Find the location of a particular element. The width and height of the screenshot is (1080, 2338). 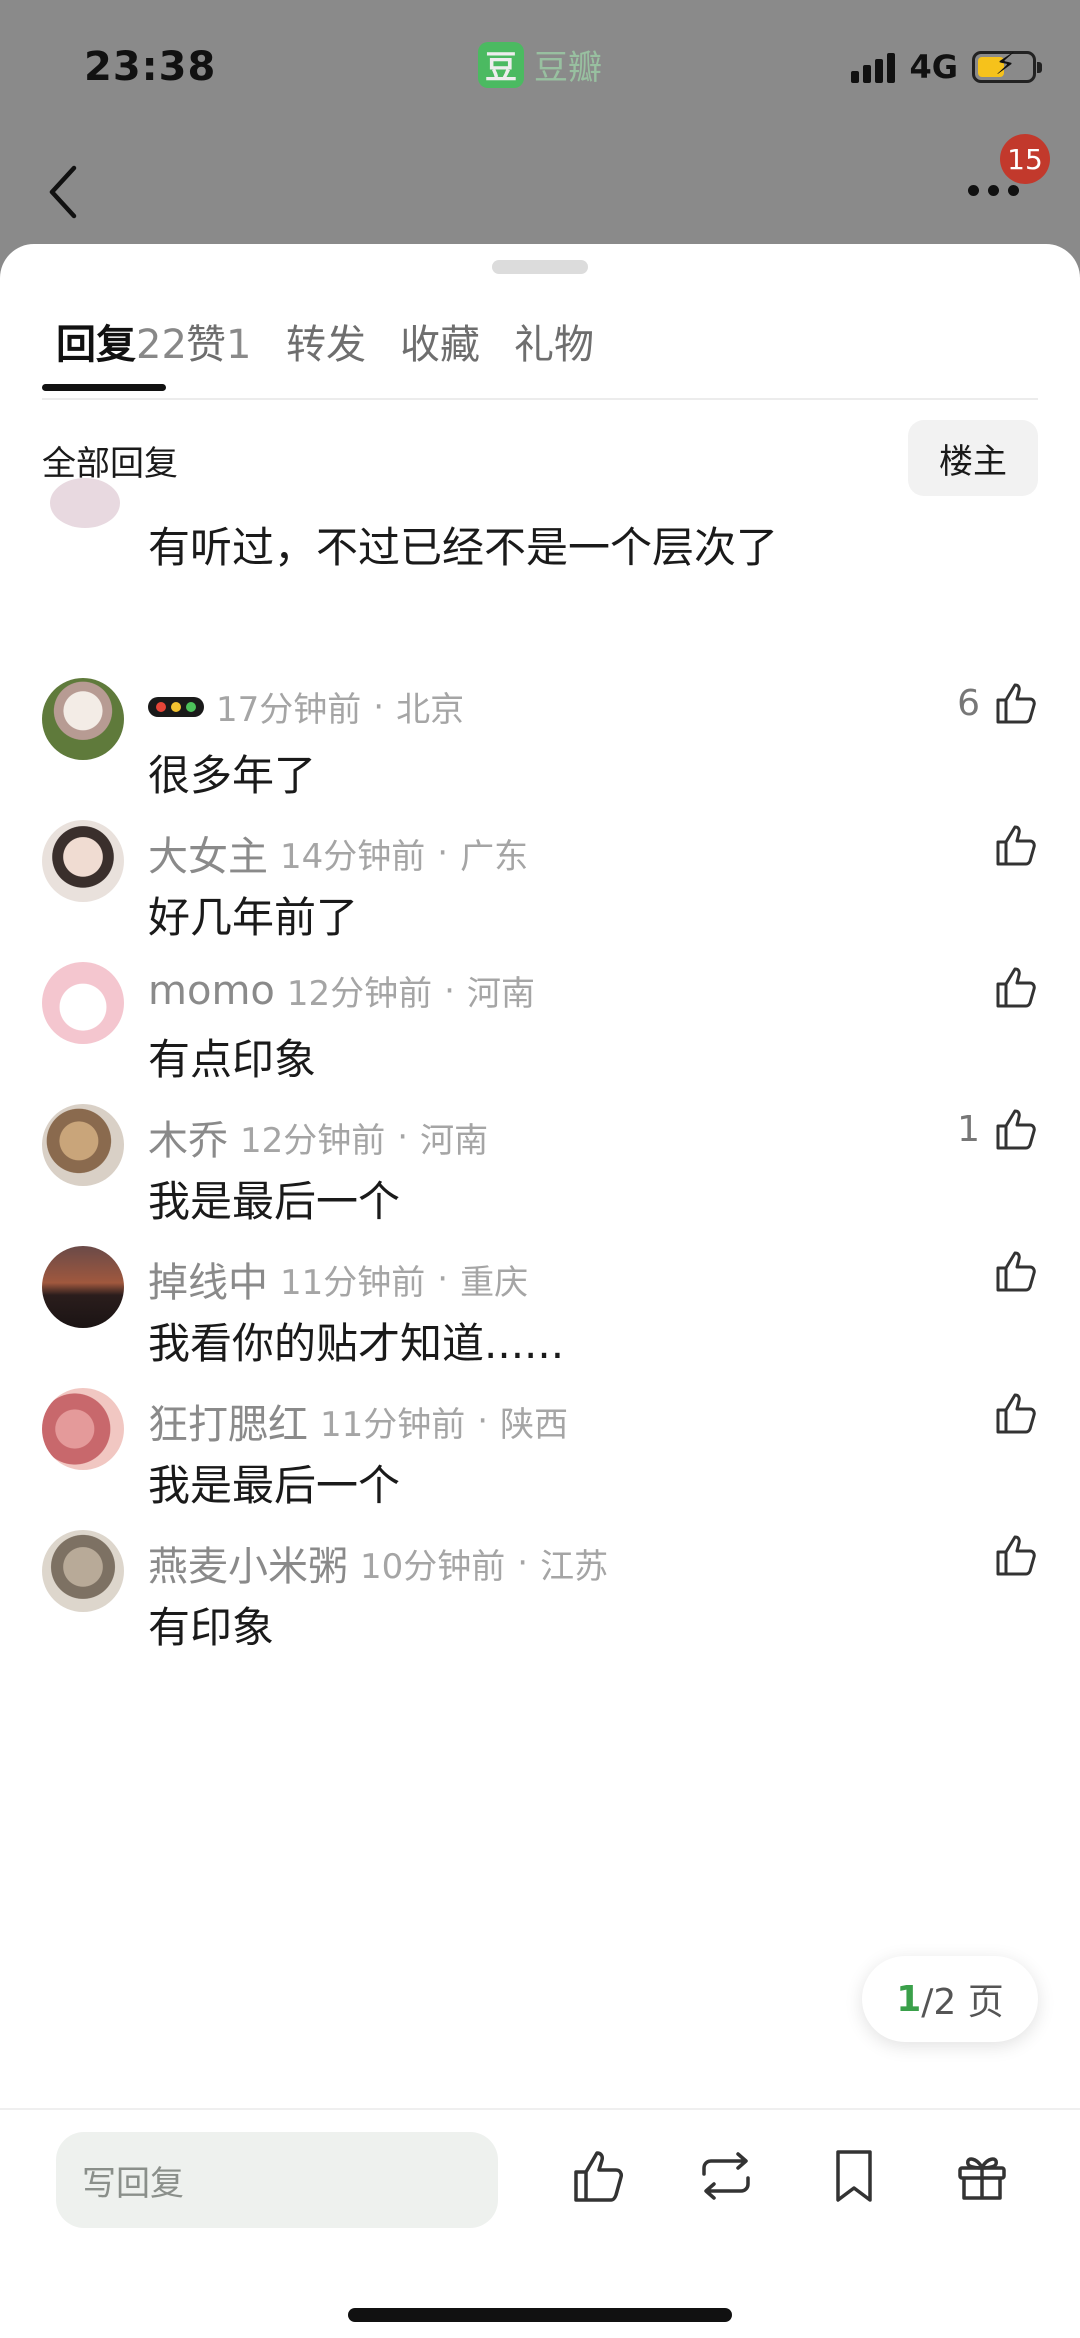

comment-location: 江苏 is located at coordinates (574, 1566).